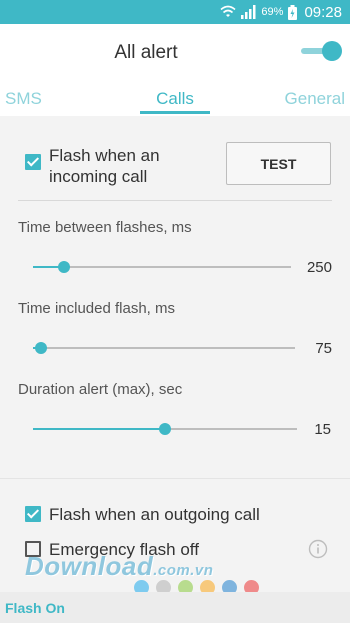 Image resolution: width=350 pixels, height=623 pixels. I want to click on status-bar: 69% 09:28, so click(175, 12).